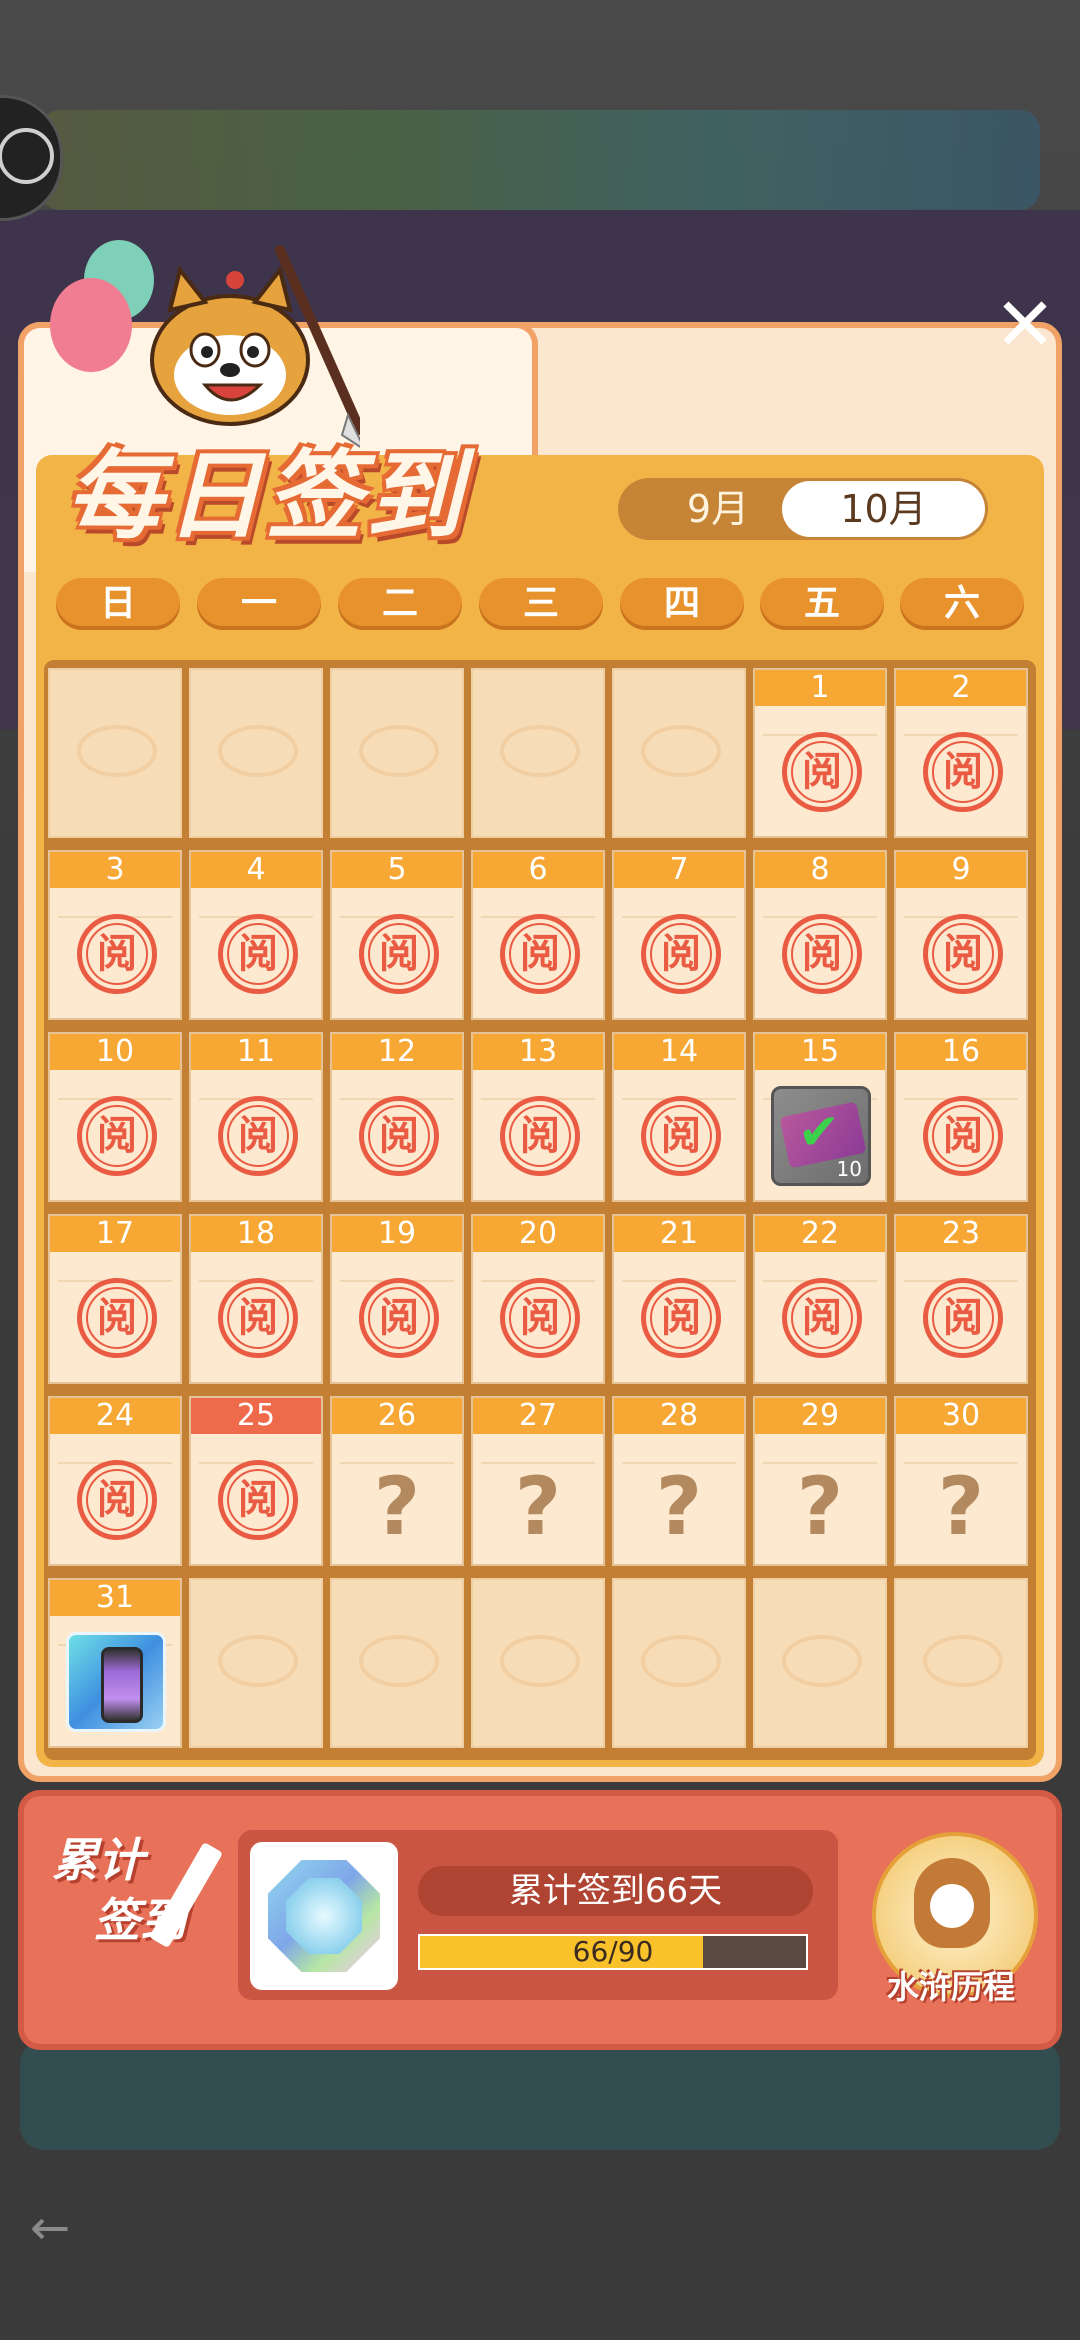 The width and height of the screenshot is (1080, 2340). What do you see at coordinates (961, 1481) in the screenshot?
I see `calendar-day-cell: 30?` at bounding box center [961, 1481].